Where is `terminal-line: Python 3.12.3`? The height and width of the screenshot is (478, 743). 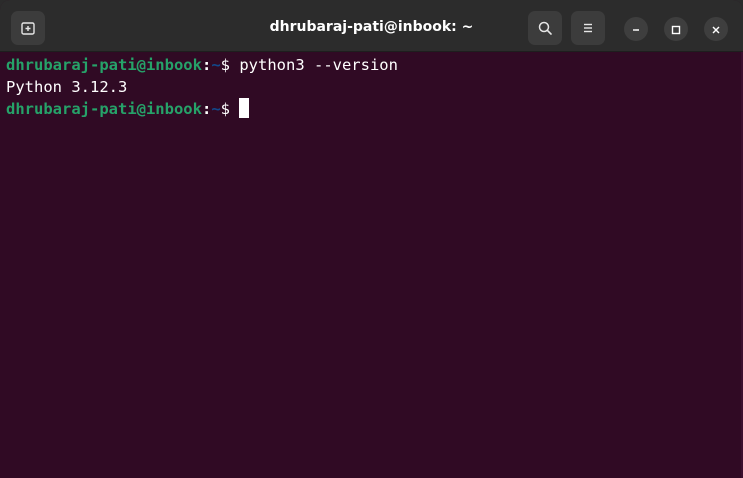
terminal-line: Python 3.12.3 is located at coordinates (371, 87).